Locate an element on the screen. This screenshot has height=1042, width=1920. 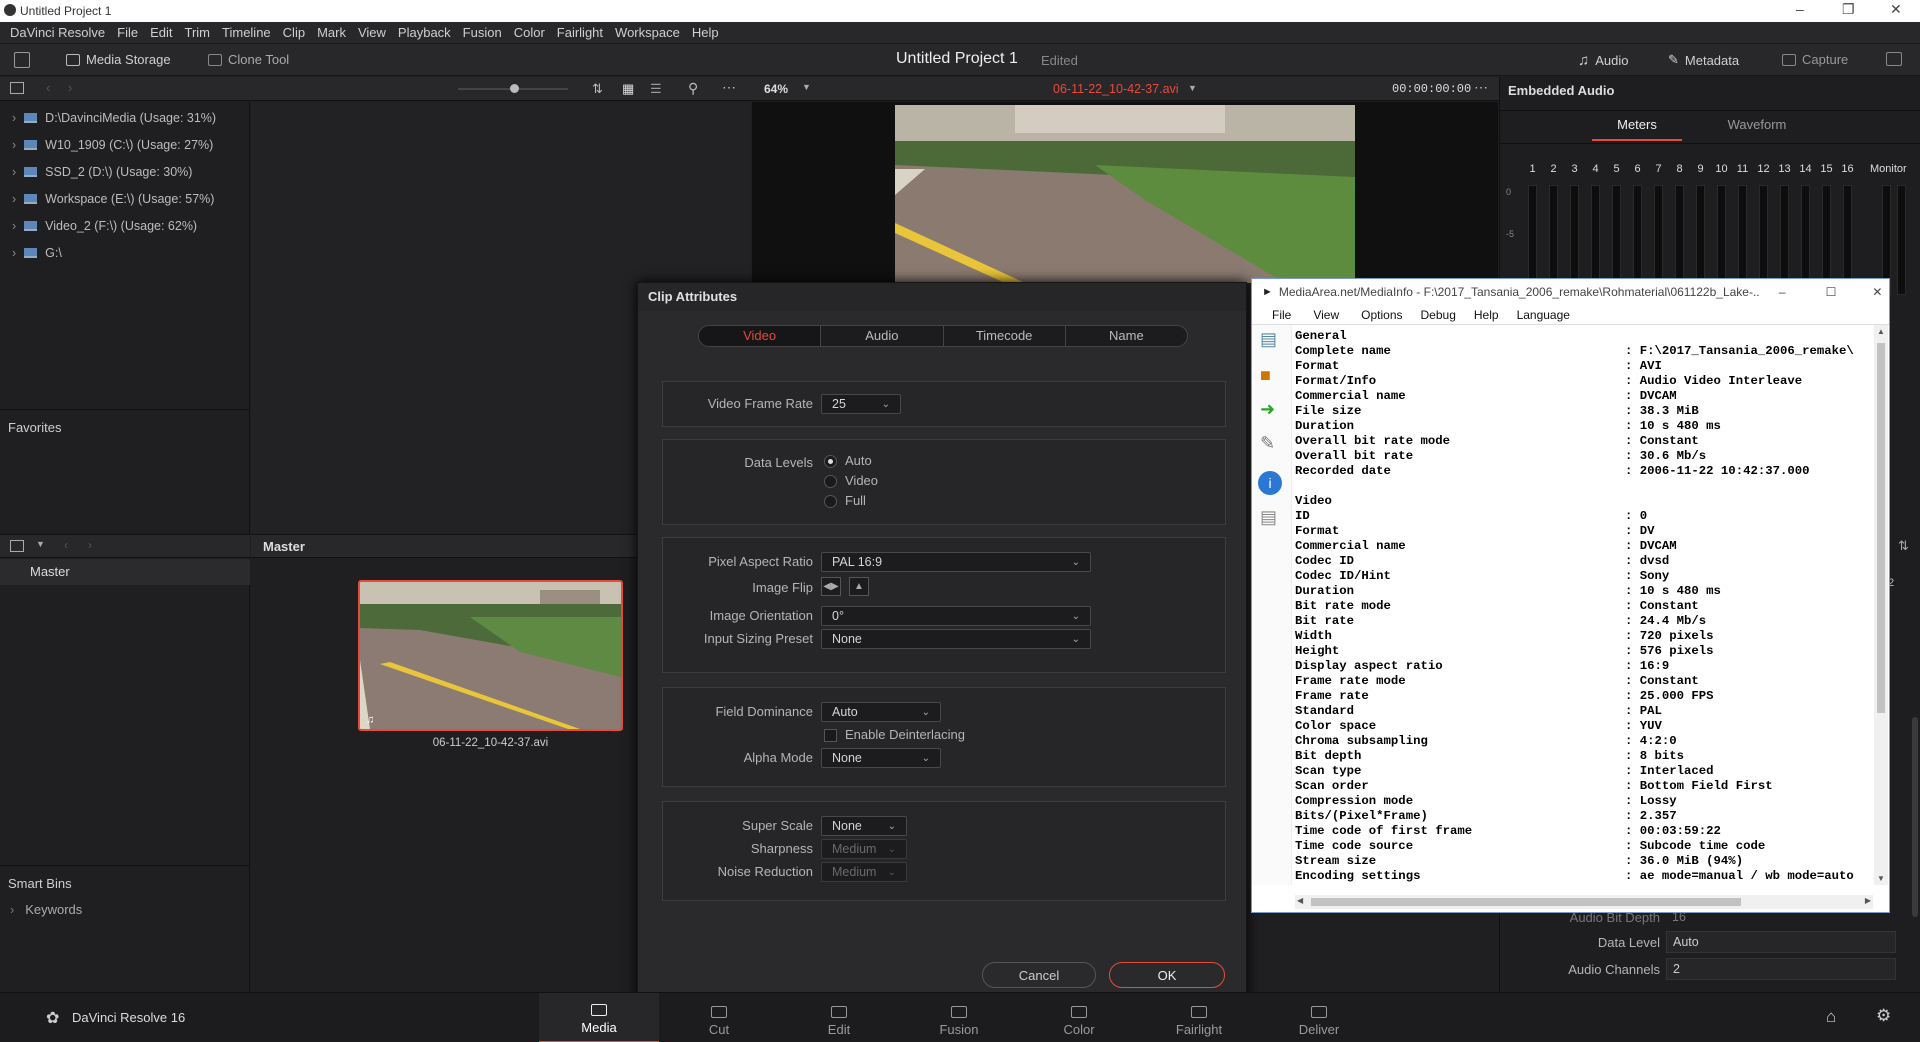
bin-master: Master is located at coordinates (125, 572).